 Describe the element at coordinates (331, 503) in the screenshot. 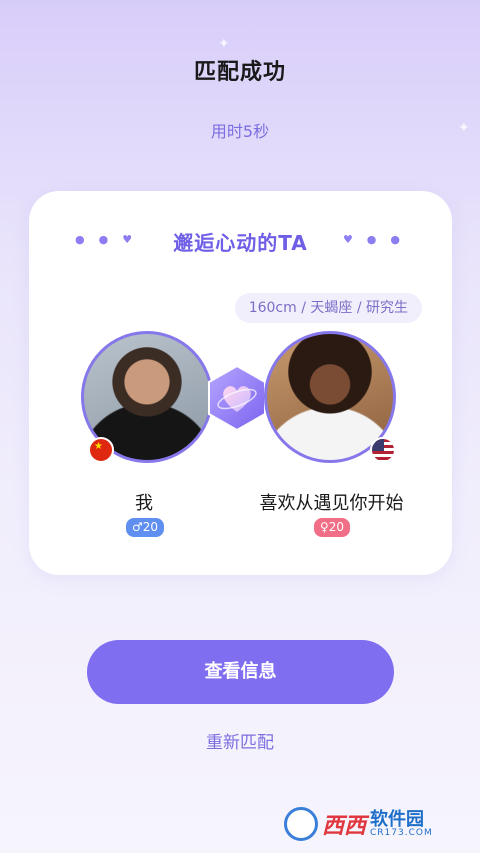

I see `match-name: 喜欢从遇见你开始` at that location.